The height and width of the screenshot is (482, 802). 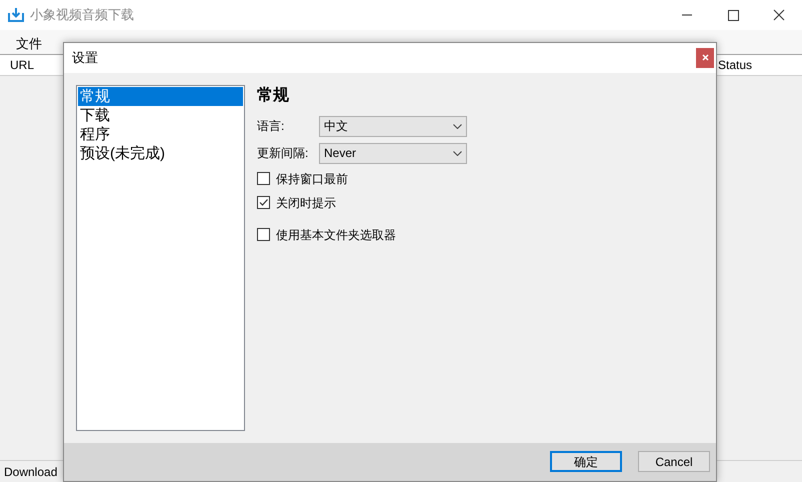 I want to click on field-label: 语言:, so click(x=271, y=127).